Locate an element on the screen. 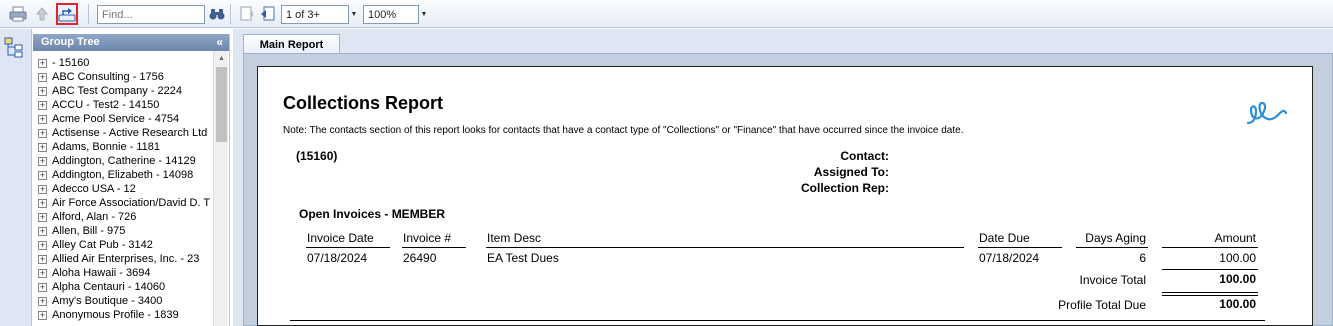 Image resolution: width=1333 pixels, height=326 pixels. amount-cell: 100.00 is located at coordinates (1237, 258).